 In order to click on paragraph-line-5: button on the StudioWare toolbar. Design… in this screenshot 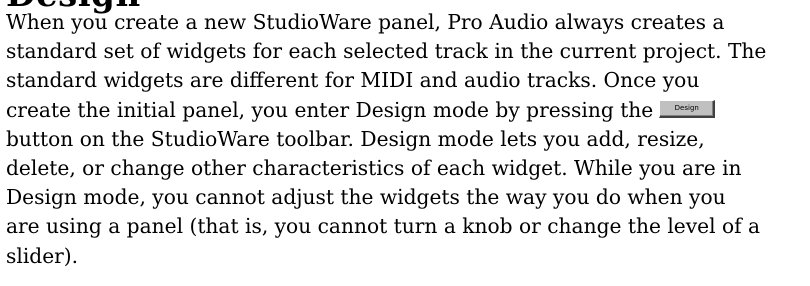, I will do `click(355, 138)`.